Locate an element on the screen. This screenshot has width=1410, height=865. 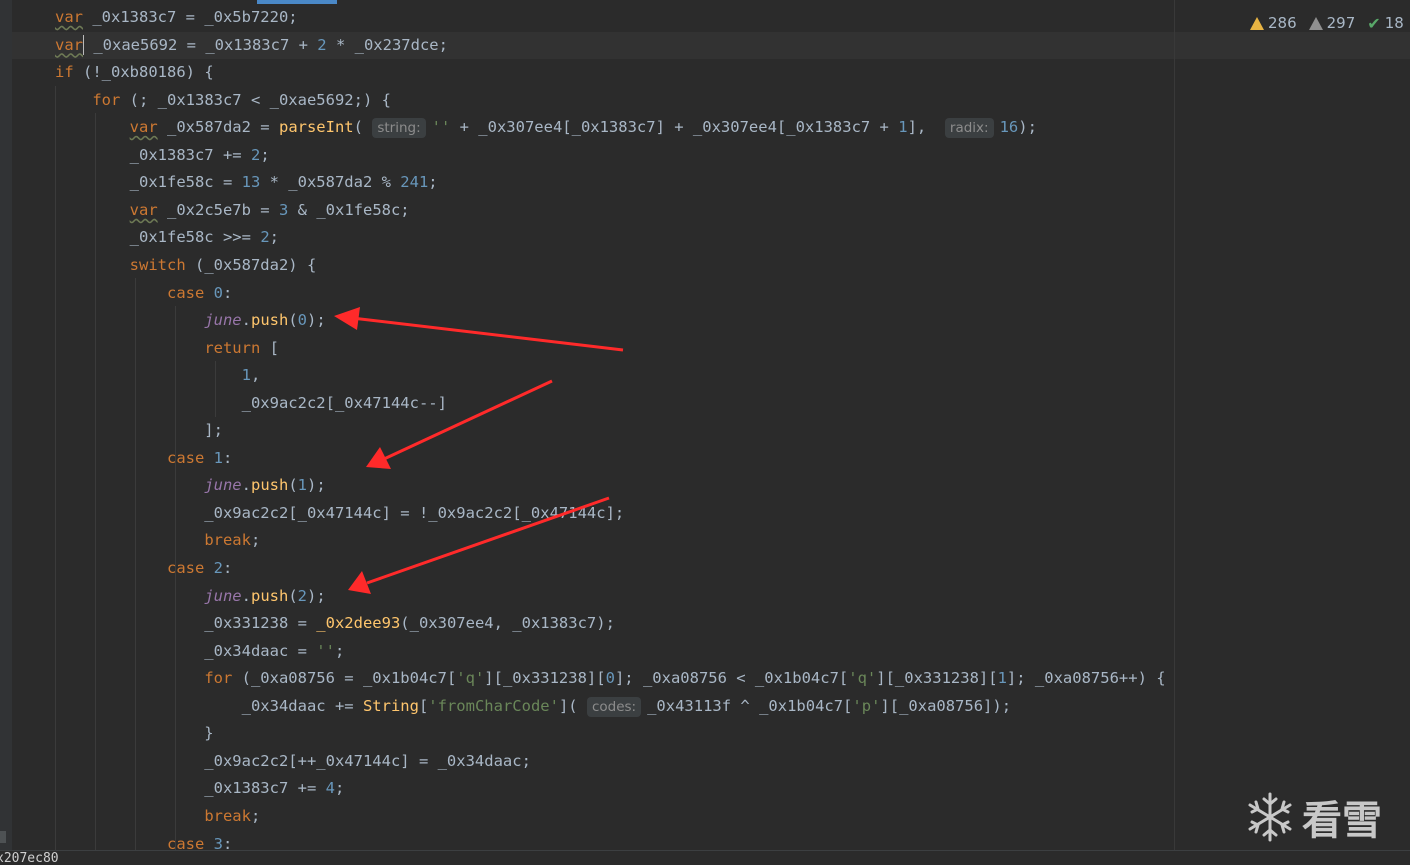
inspection-widget: 286 297 ✔ 18 is located at coordinates (1327, 23).